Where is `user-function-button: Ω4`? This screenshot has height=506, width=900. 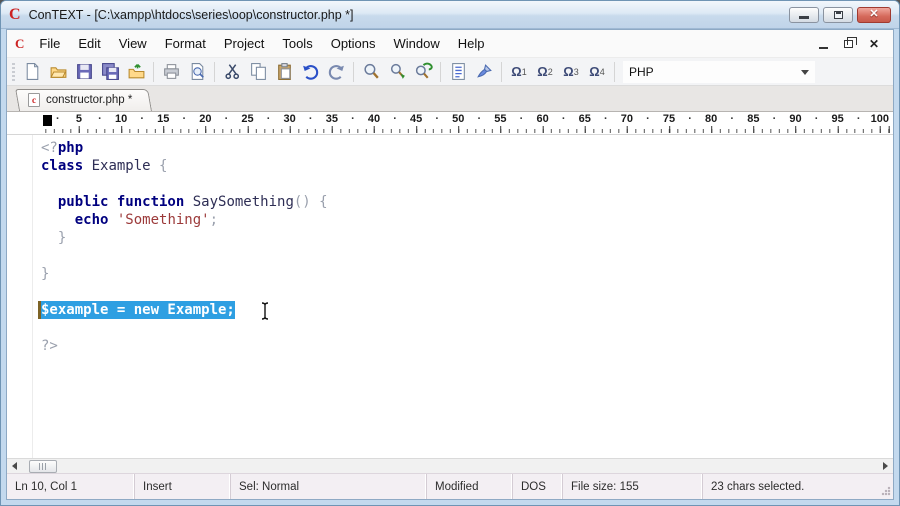 user-function-button: Ω4 is located at coordinates (597, 72).